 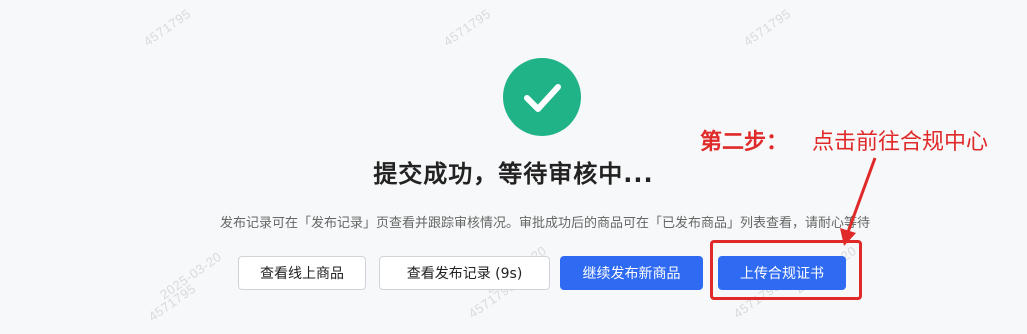 What do you see at coordinates (858, 201) in the screenshot?
I see `annotation-arrow` at bounding box center [858, 201].